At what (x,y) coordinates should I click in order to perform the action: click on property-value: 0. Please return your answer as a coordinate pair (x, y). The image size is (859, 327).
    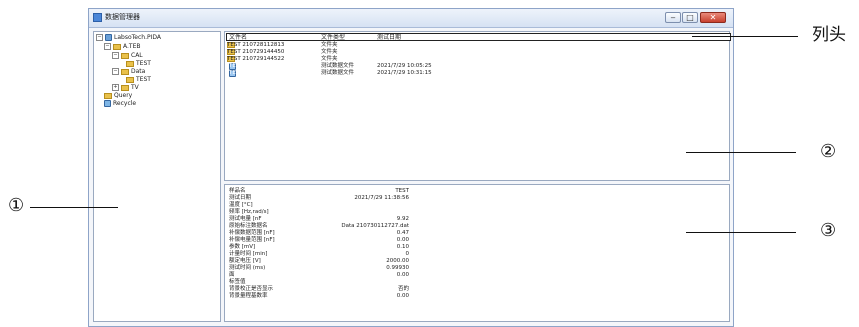
    Looking at the image, I should click on (407, 254).